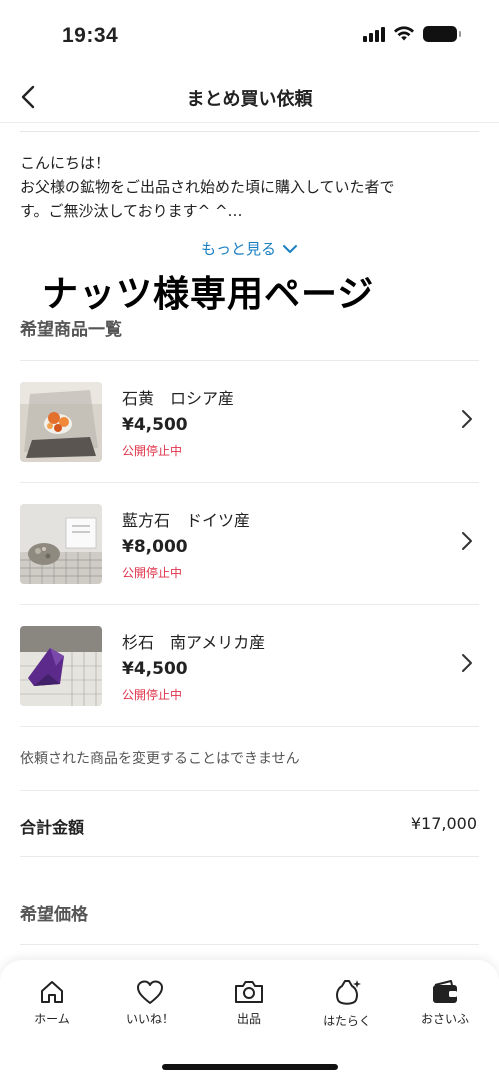 Image resolution: width=499 pixels, height=1080 pixels. What do you see at coordinates (194, 642) in the screenshot?
I see `item-name: 杉石 南アメリカ産` at bounding box center [194, 642].